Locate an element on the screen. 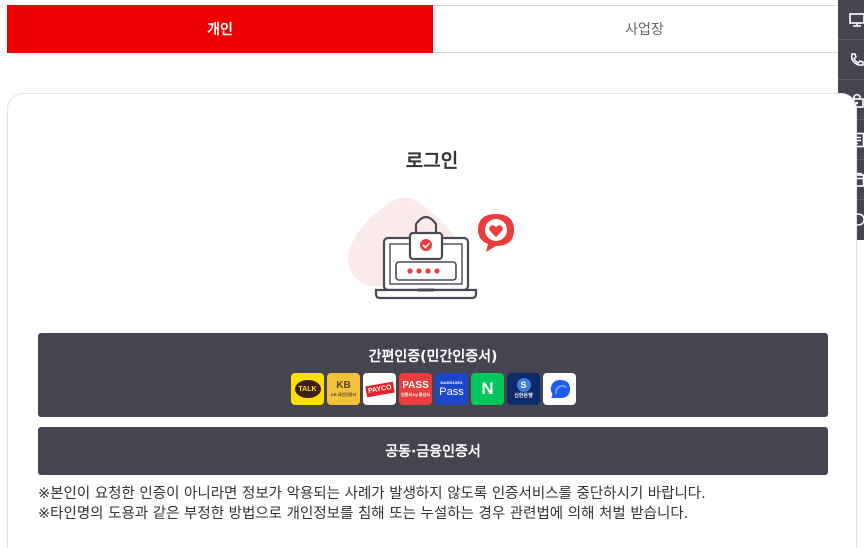 This screenshot has height=548, width=864. laptop-lock-icon is located at coordinates (431, 248).